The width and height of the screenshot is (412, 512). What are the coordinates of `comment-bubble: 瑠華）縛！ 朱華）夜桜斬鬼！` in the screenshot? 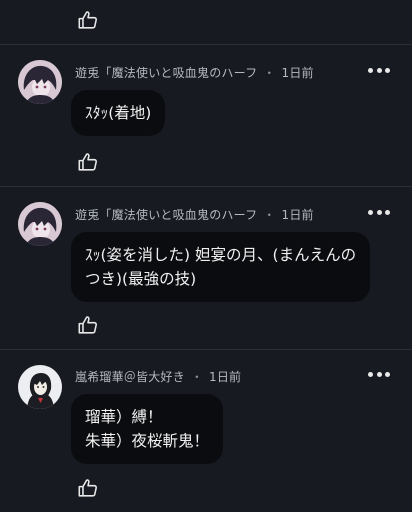 It's located at (147, 429).